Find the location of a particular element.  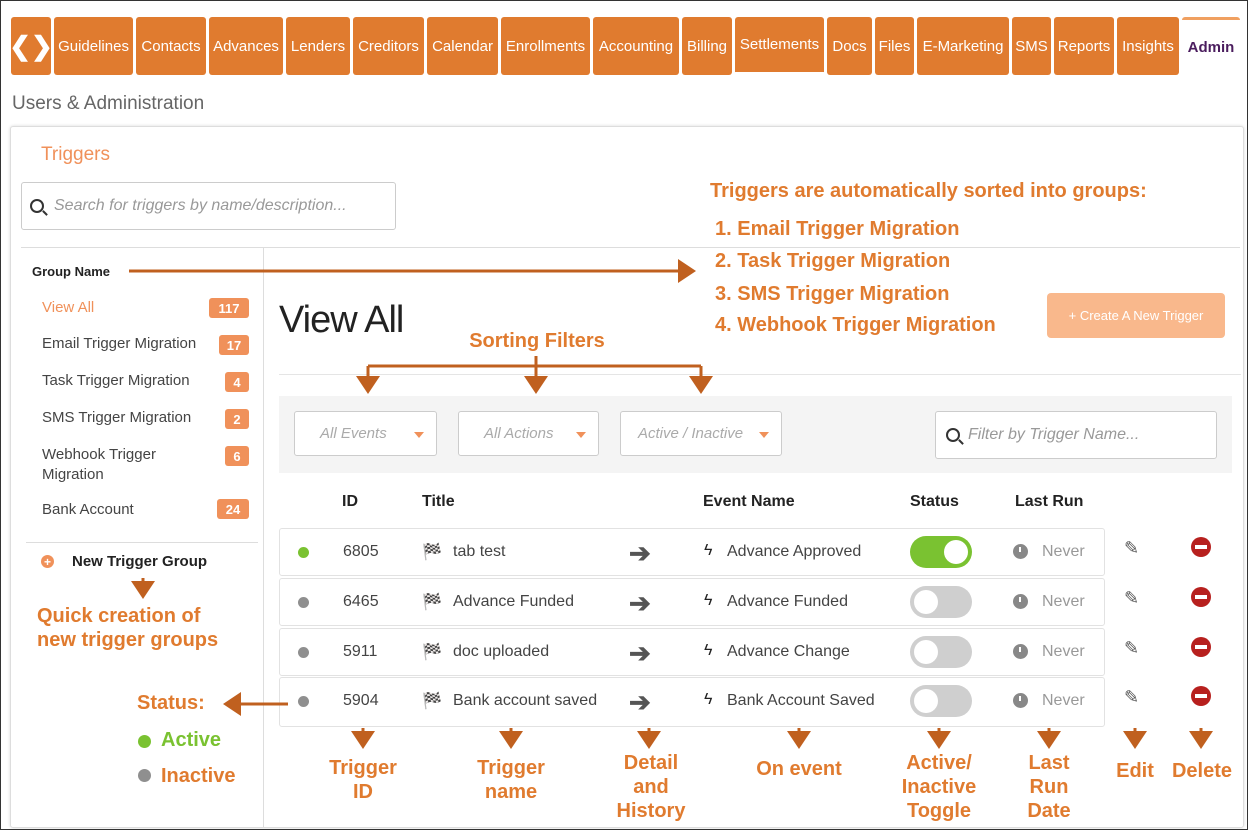

annotation-line: Inactive is located at coordinates (939, 787).